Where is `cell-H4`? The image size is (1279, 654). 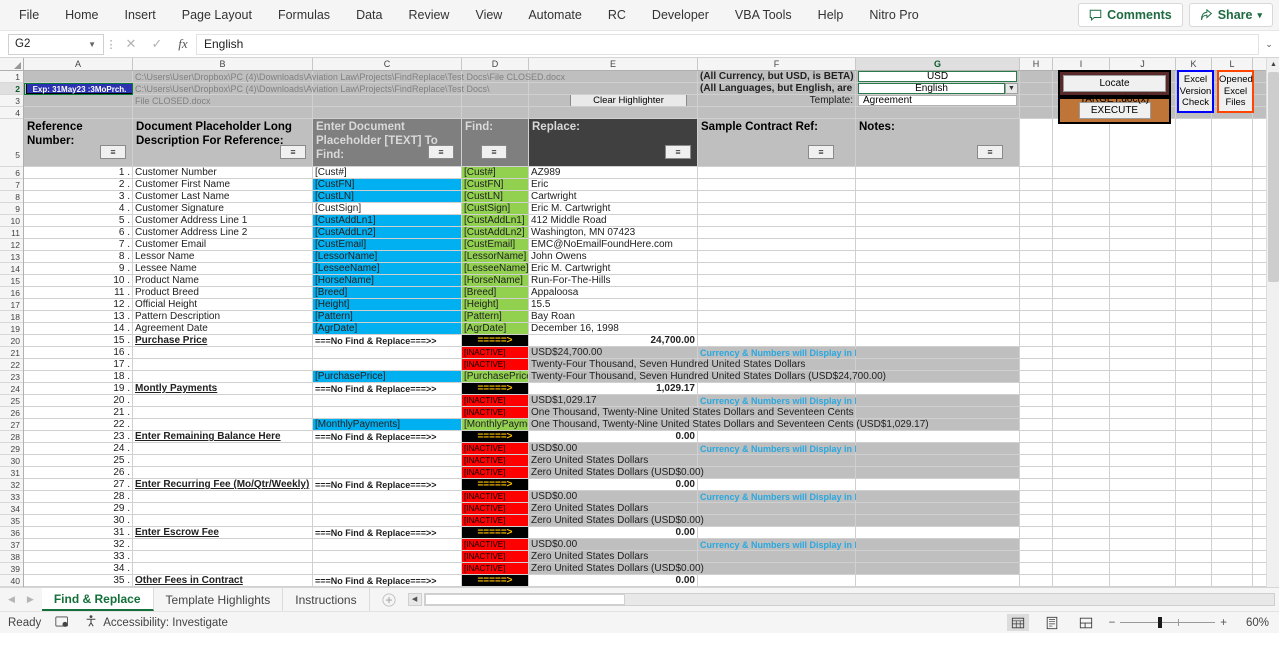
cell-H4 is located at coordinates (1036, 113).